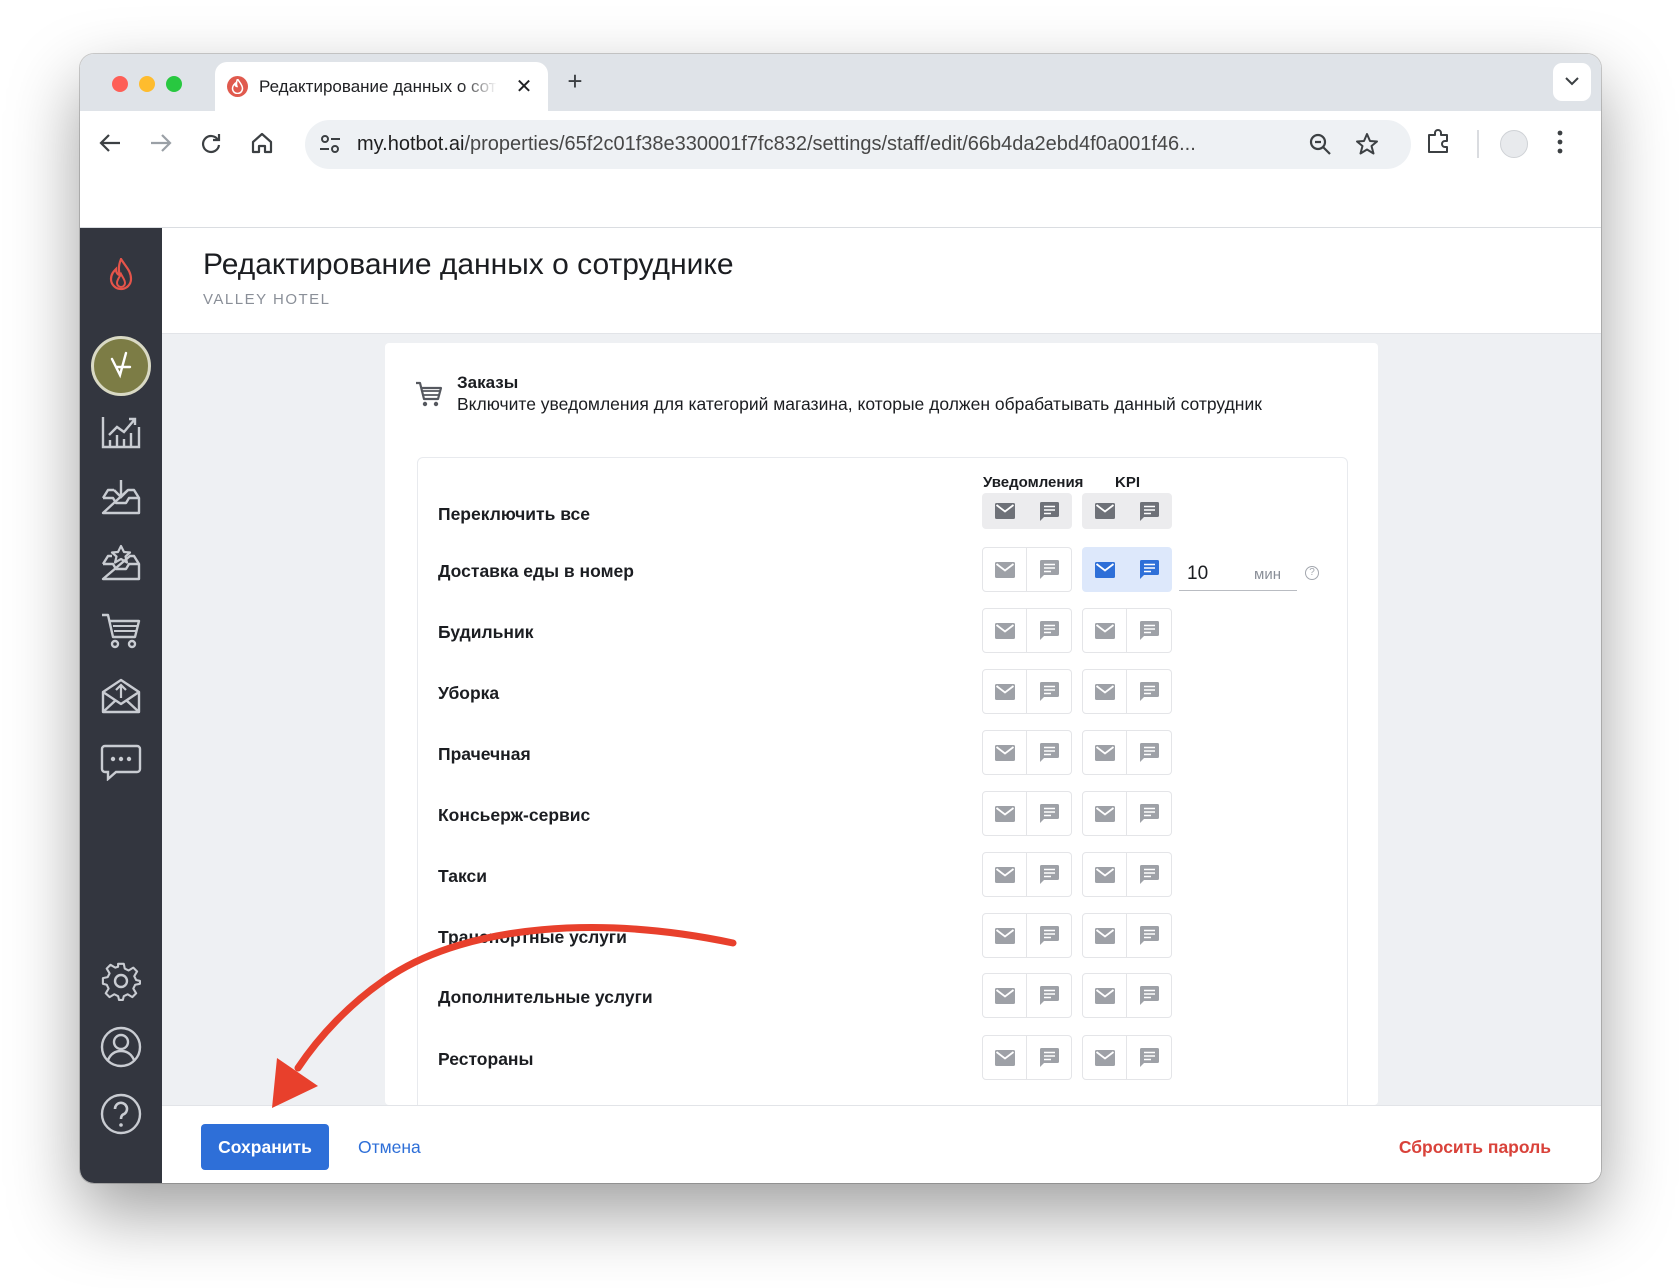 Image resolution: width=1680 pixels, height=1288 pixels. What do you see at coordinates (1217, 574) in the screenshot?
I see `kpi-minutes-input` at bounding box center [1217, 574].